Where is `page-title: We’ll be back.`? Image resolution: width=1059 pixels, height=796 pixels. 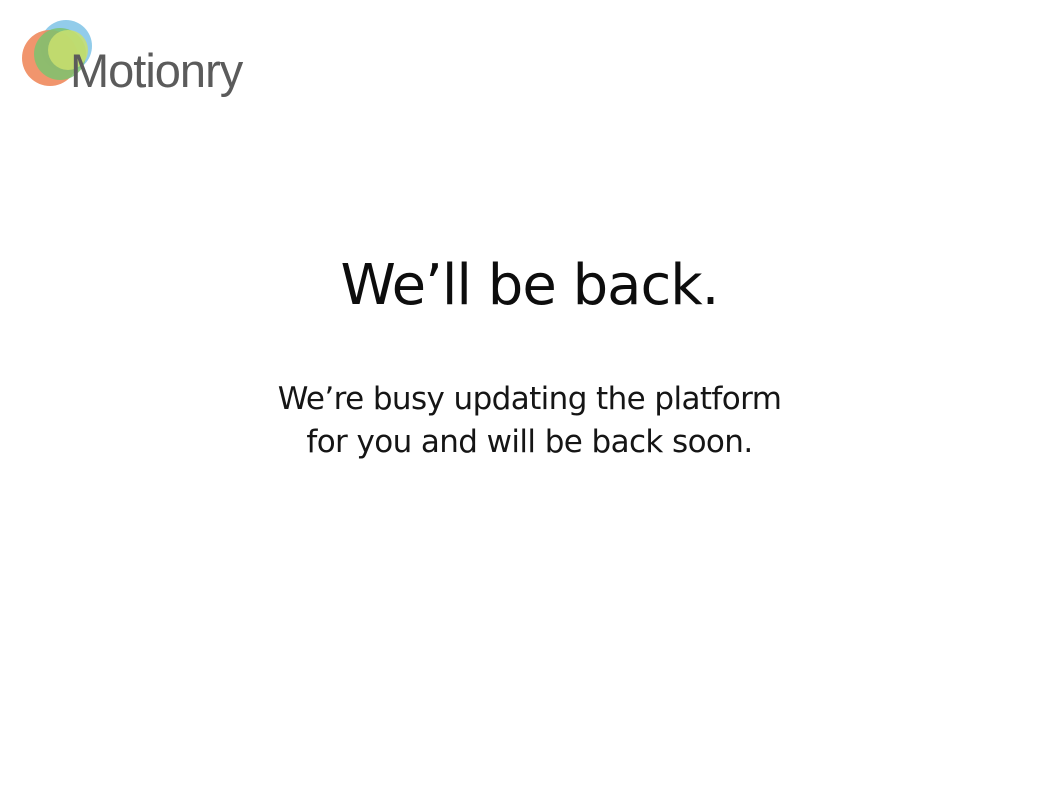 page-title: We’ll be back. is located at coordinates (530, 285).